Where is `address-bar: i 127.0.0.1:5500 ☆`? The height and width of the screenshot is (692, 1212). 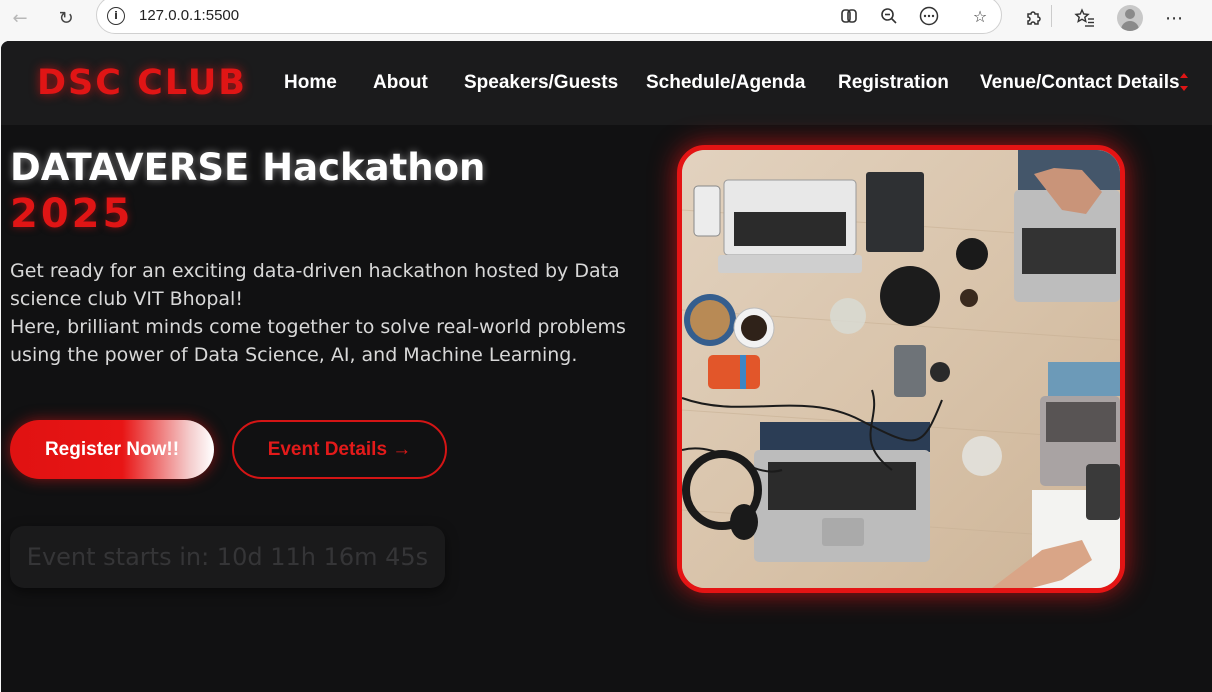
address-bar: i 127.0.0.1:5500 ☆ is located at coordinates (574, 17).